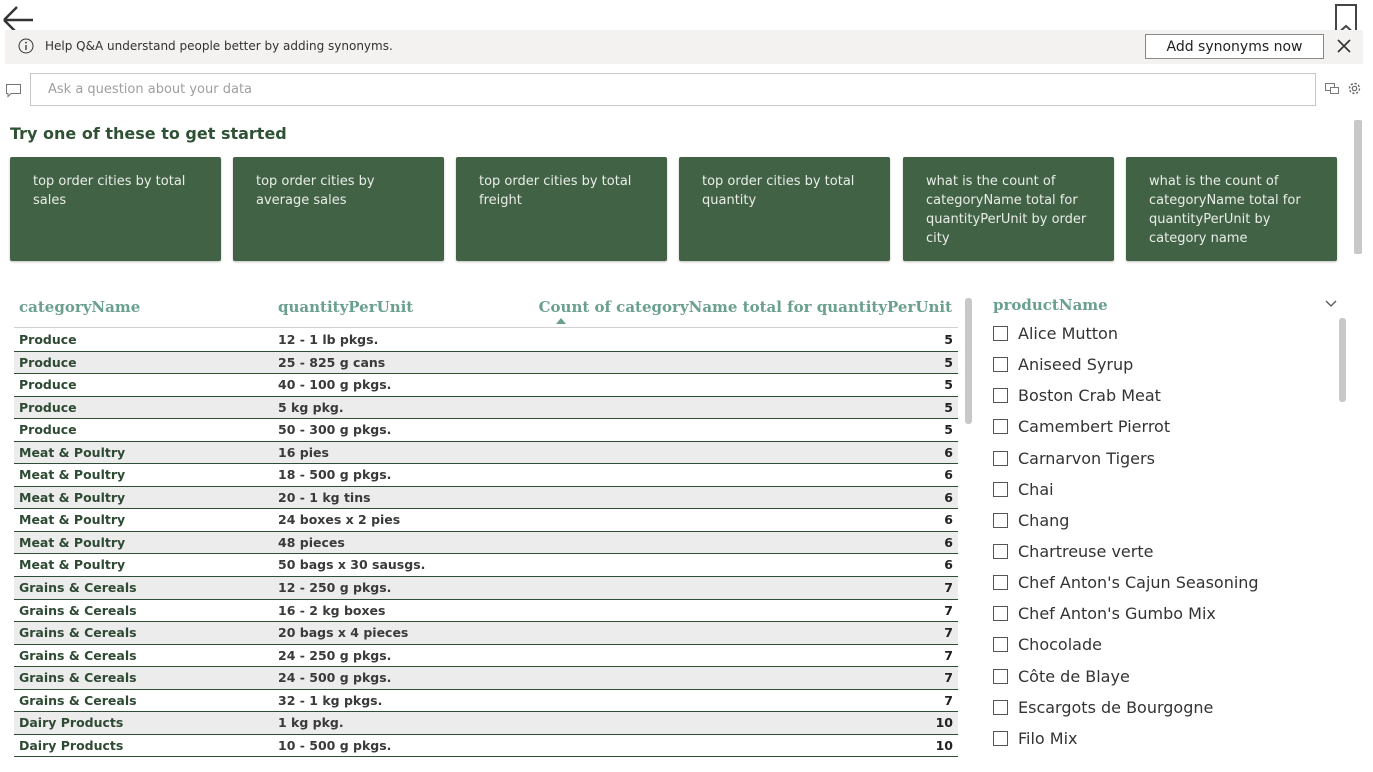  I want to click on column-header-quantityperunit: quantityPerUnit, so click(345, 307).